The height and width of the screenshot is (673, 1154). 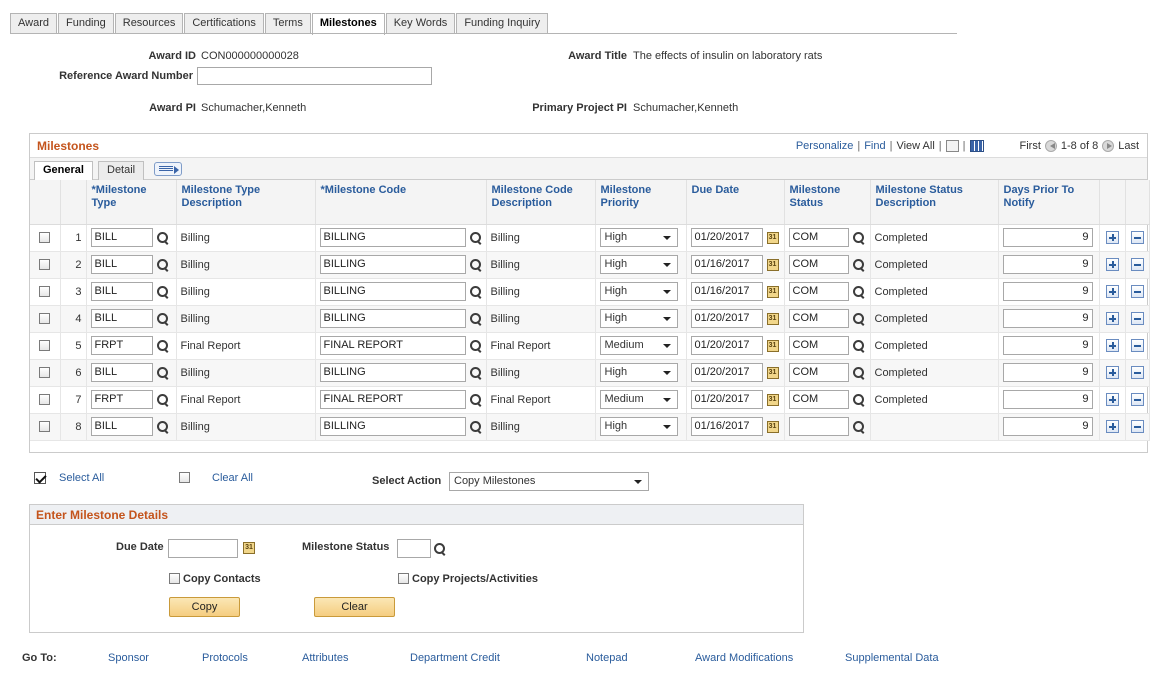 What do you see at coordinates (325, 658) in the screenshot?
I see `goto-attributes-link: Attributes` at bounding box center [325, 658].